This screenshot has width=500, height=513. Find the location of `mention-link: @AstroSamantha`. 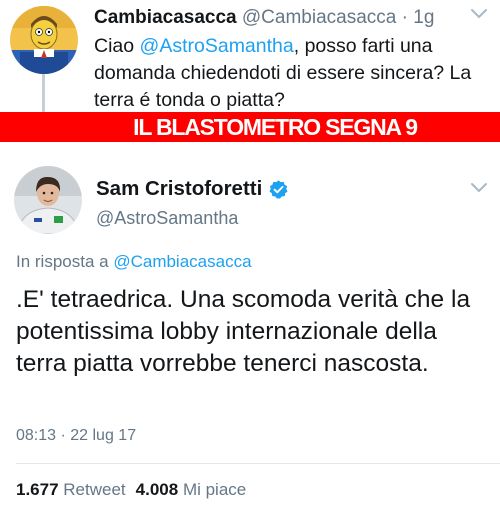

mention-link: @AstroSamantha is located at coordinates (217, 46).